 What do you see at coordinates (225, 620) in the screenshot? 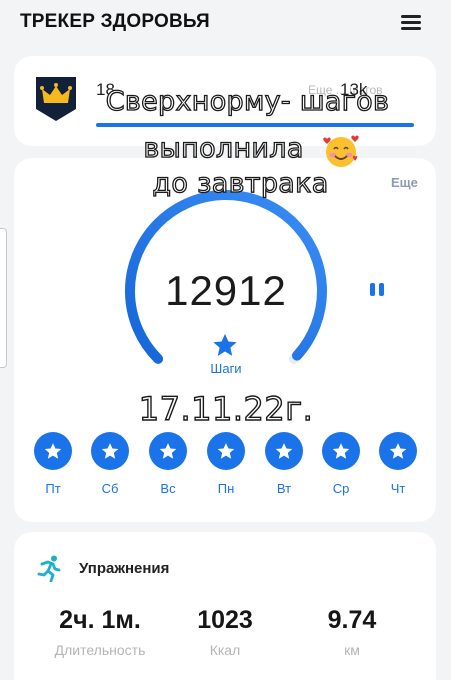
I see `stat-kcal-value: 1023` at bounding box center [225, 620].